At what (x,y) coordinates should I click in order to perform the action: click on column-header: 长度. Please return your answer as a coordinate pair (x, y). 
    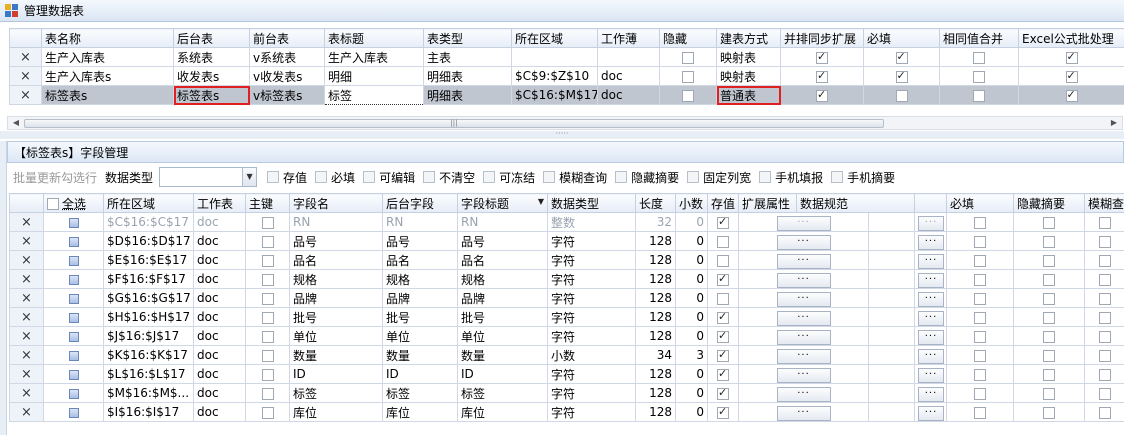
    Looking at the image, I should click on (655, 203).